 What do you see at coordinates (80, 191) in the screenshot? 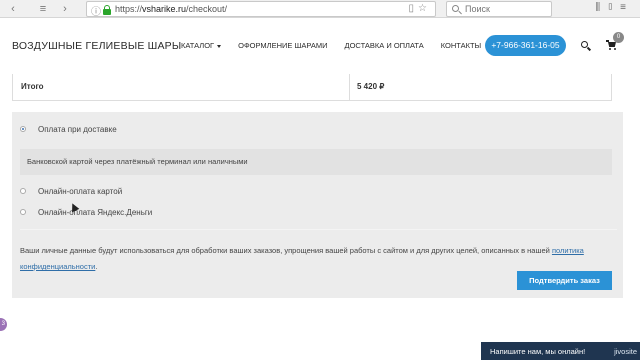
I see `payment-option-label: Онлайн-оплата картой` at bounding box center [80, 191].